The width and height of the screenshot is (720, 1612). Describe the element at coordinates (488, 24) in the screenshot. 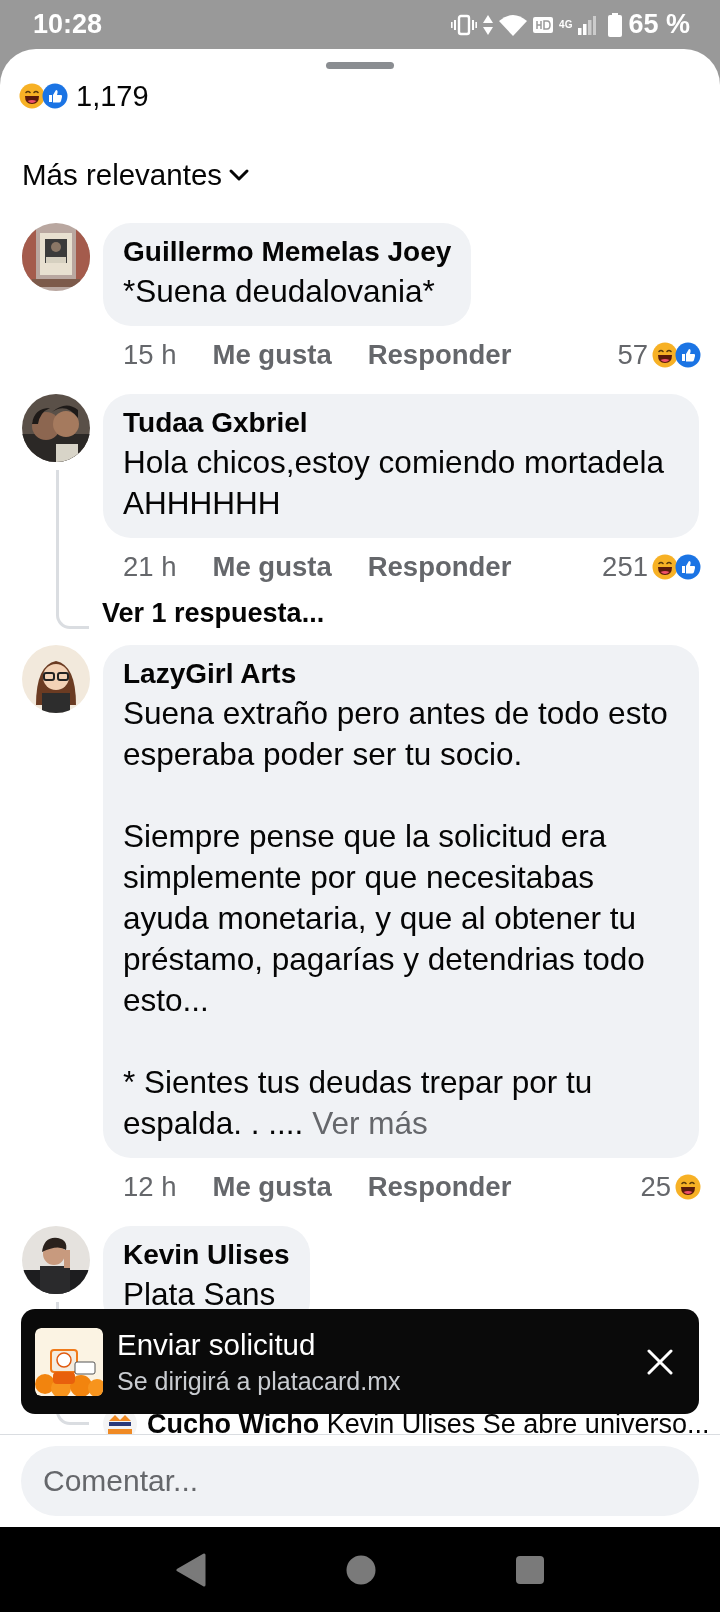

I see `data-arrows-icon` at that location.